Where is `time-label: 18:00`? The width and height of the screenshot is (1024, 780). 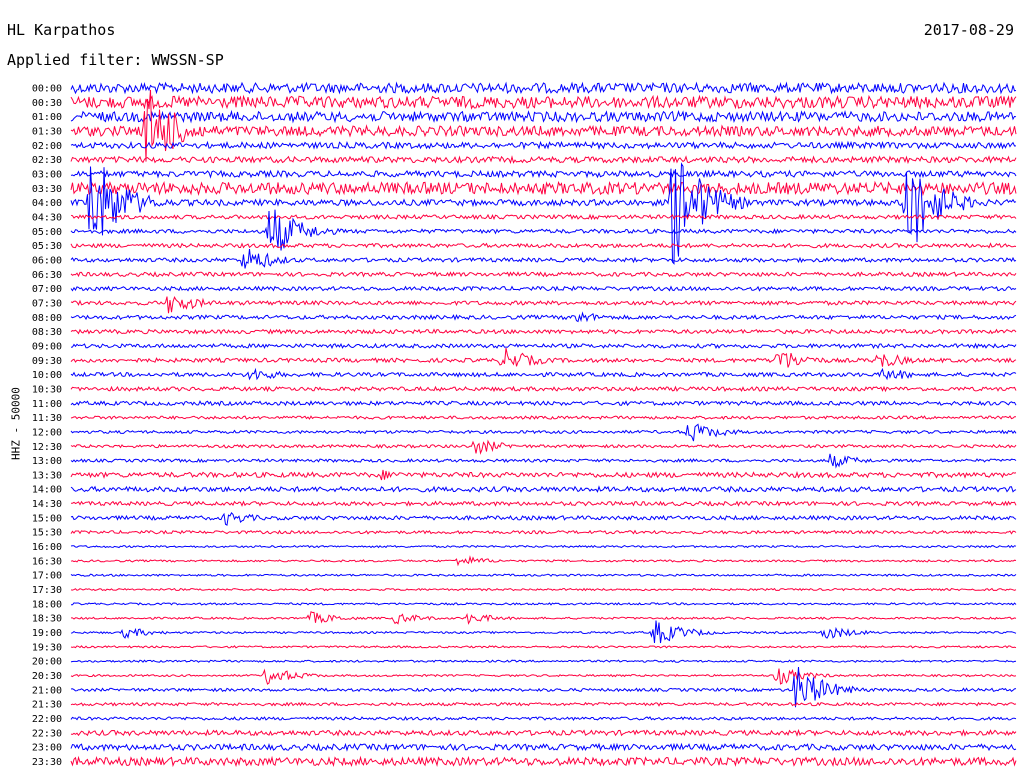
time-label: 18:00 is located at coordinates (47, 604).